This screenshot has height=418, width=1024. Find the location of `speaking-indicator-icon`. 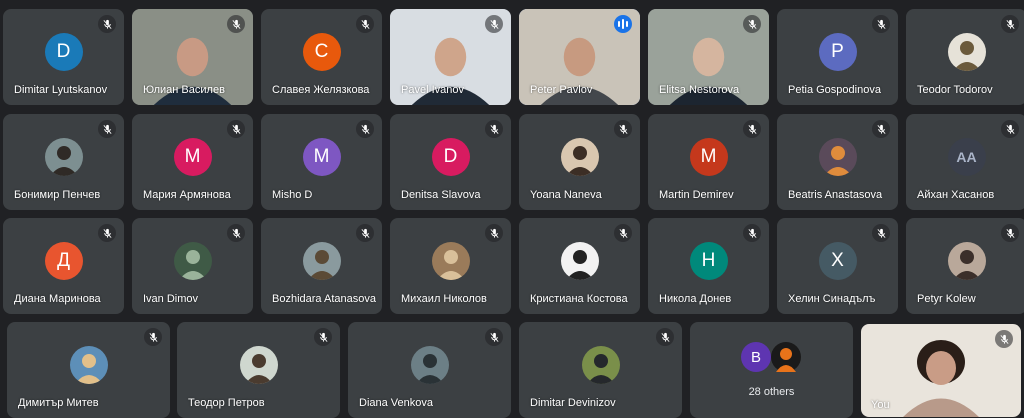

speaking-indicator-icon is located at coordinates (623, 24).